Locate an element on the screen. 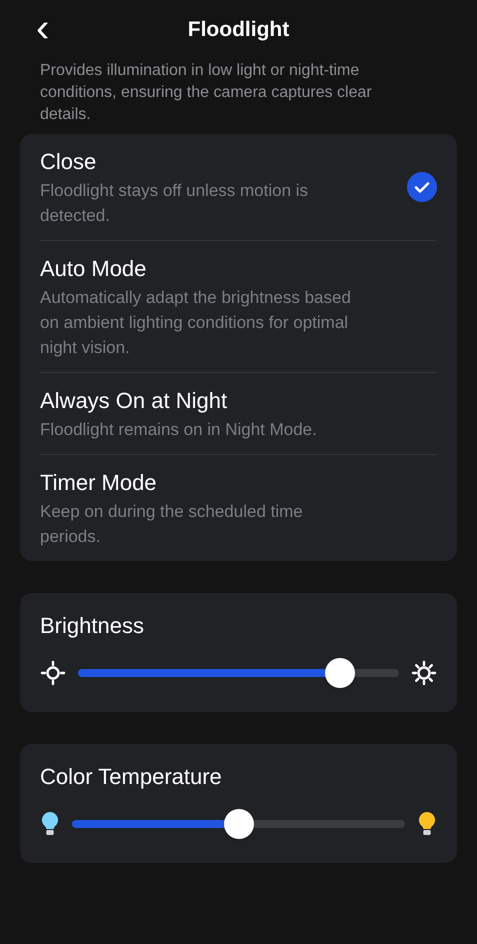 The height and width of the screenshot is (944, 477). slider-title: Brightness is located at coordinates (92, 626).